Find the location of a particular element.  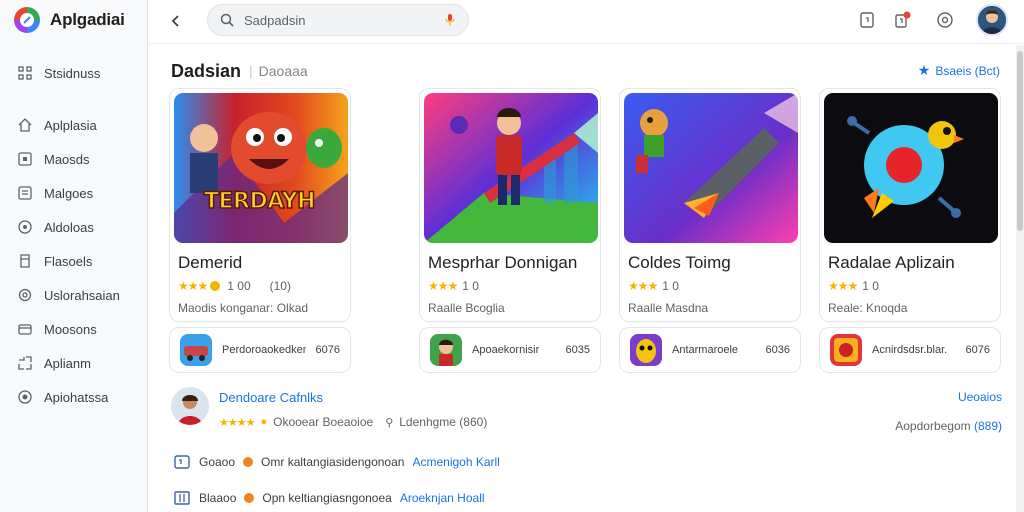

related-app-price: 6036 is located at coordinates (777, 350).